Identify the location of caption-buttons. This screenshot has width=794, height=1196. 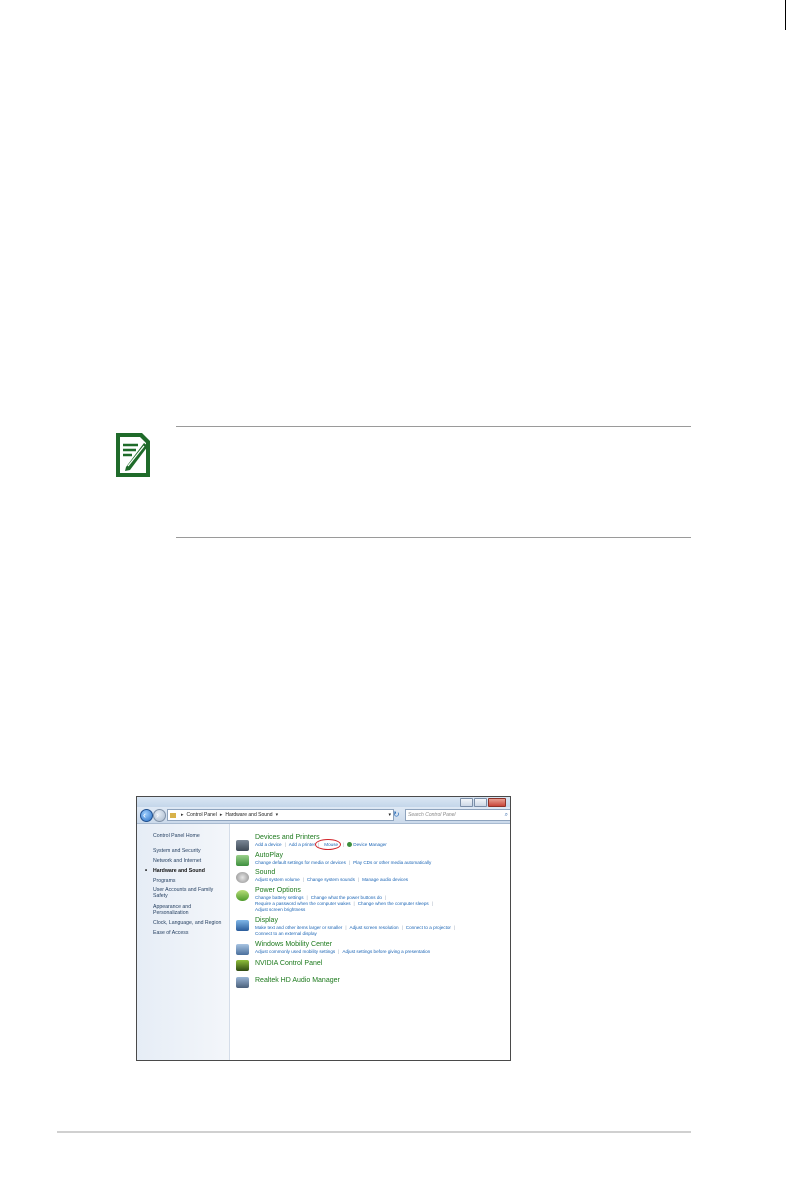
(482, 802).